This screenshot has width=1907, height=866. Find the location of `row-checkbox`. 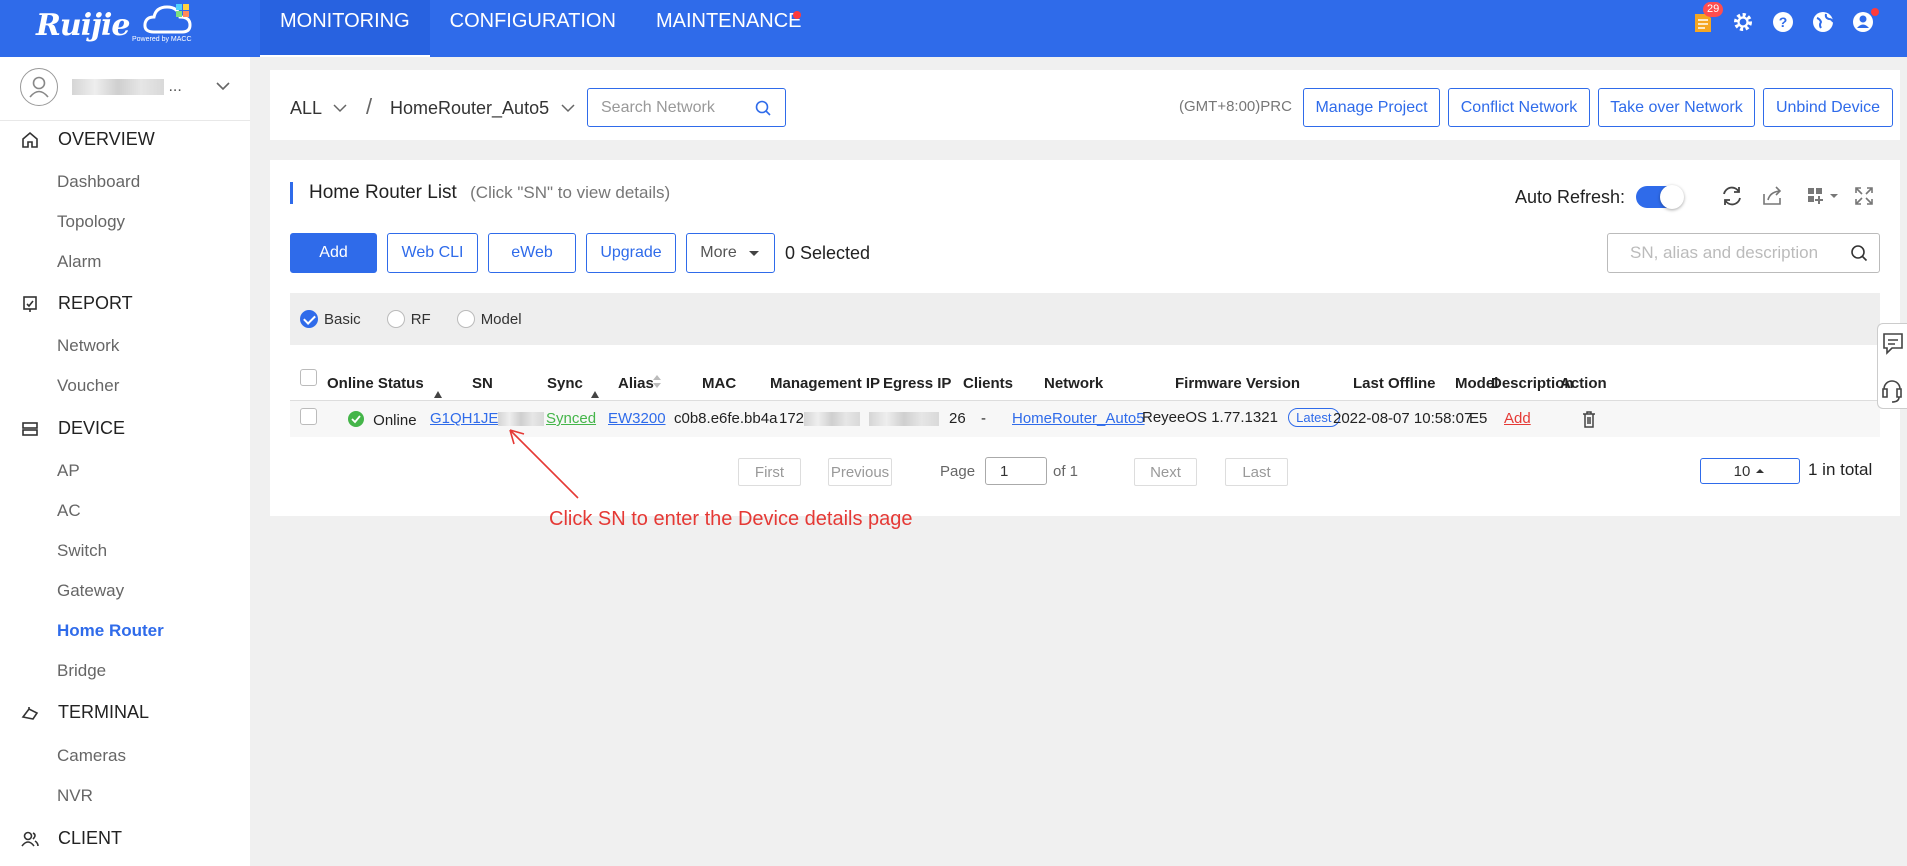

row-checkbox is located at coordinates (308, 416).